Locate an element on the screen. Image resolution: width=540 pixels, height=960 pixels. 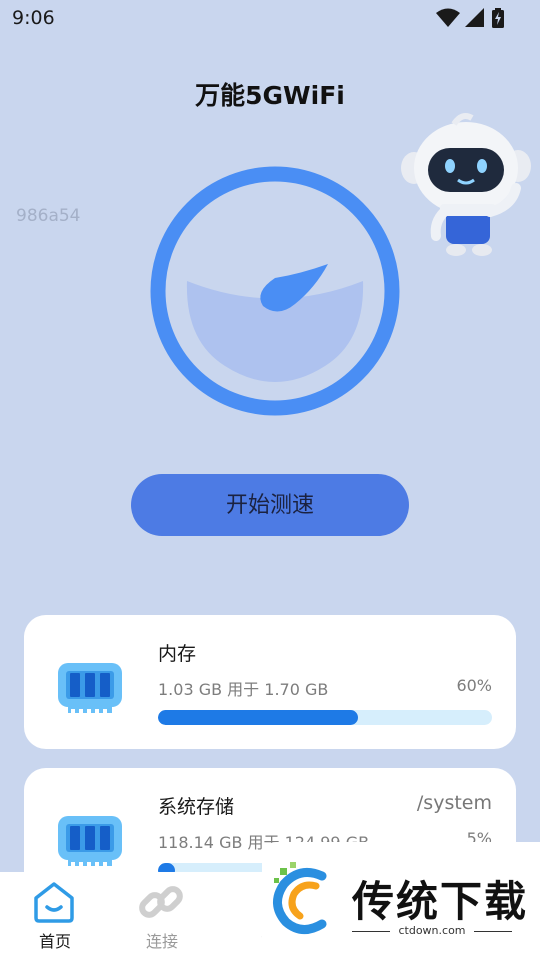
app-title: 万能5GWiFi is located at coordinates (270, 95).